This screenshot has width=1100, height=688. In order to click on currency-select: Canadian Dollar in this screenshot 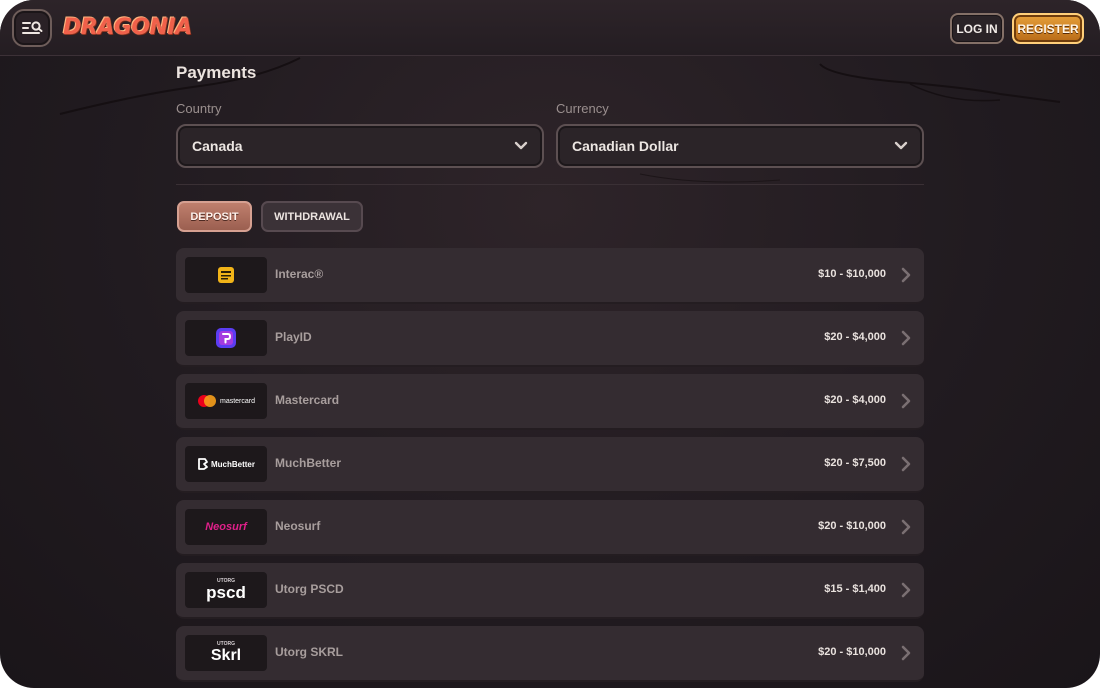, I will do `click(740, 146)`.